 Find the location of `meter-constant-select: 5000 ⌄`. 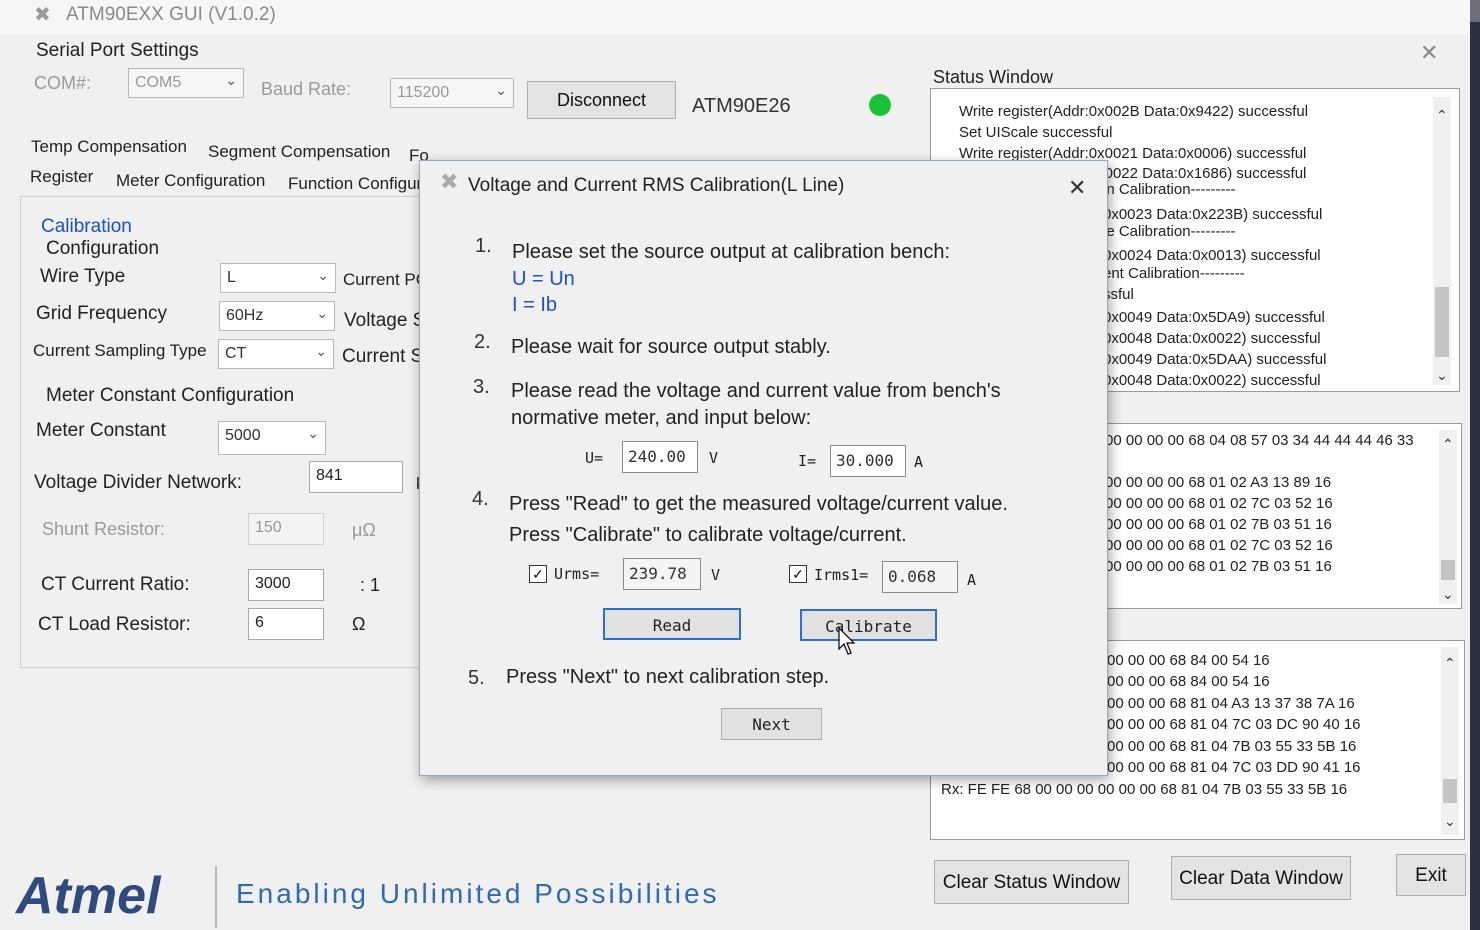

meter-constant-select: 5000 ⌄ is located at coordinates (272, 438).